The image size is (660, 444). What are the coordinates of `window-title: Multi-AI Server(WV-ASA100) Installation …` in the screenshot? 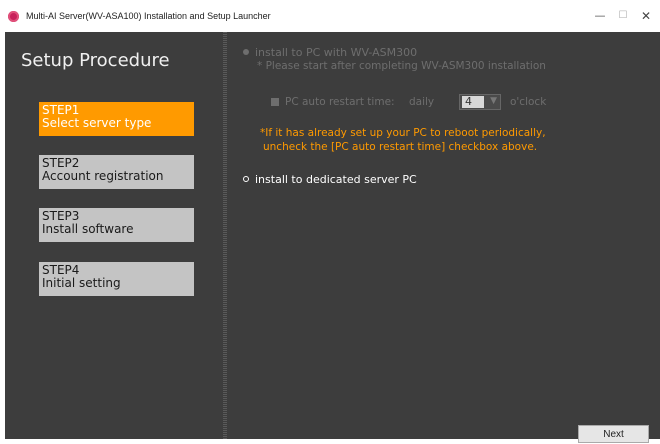 It's located at (148, 16).